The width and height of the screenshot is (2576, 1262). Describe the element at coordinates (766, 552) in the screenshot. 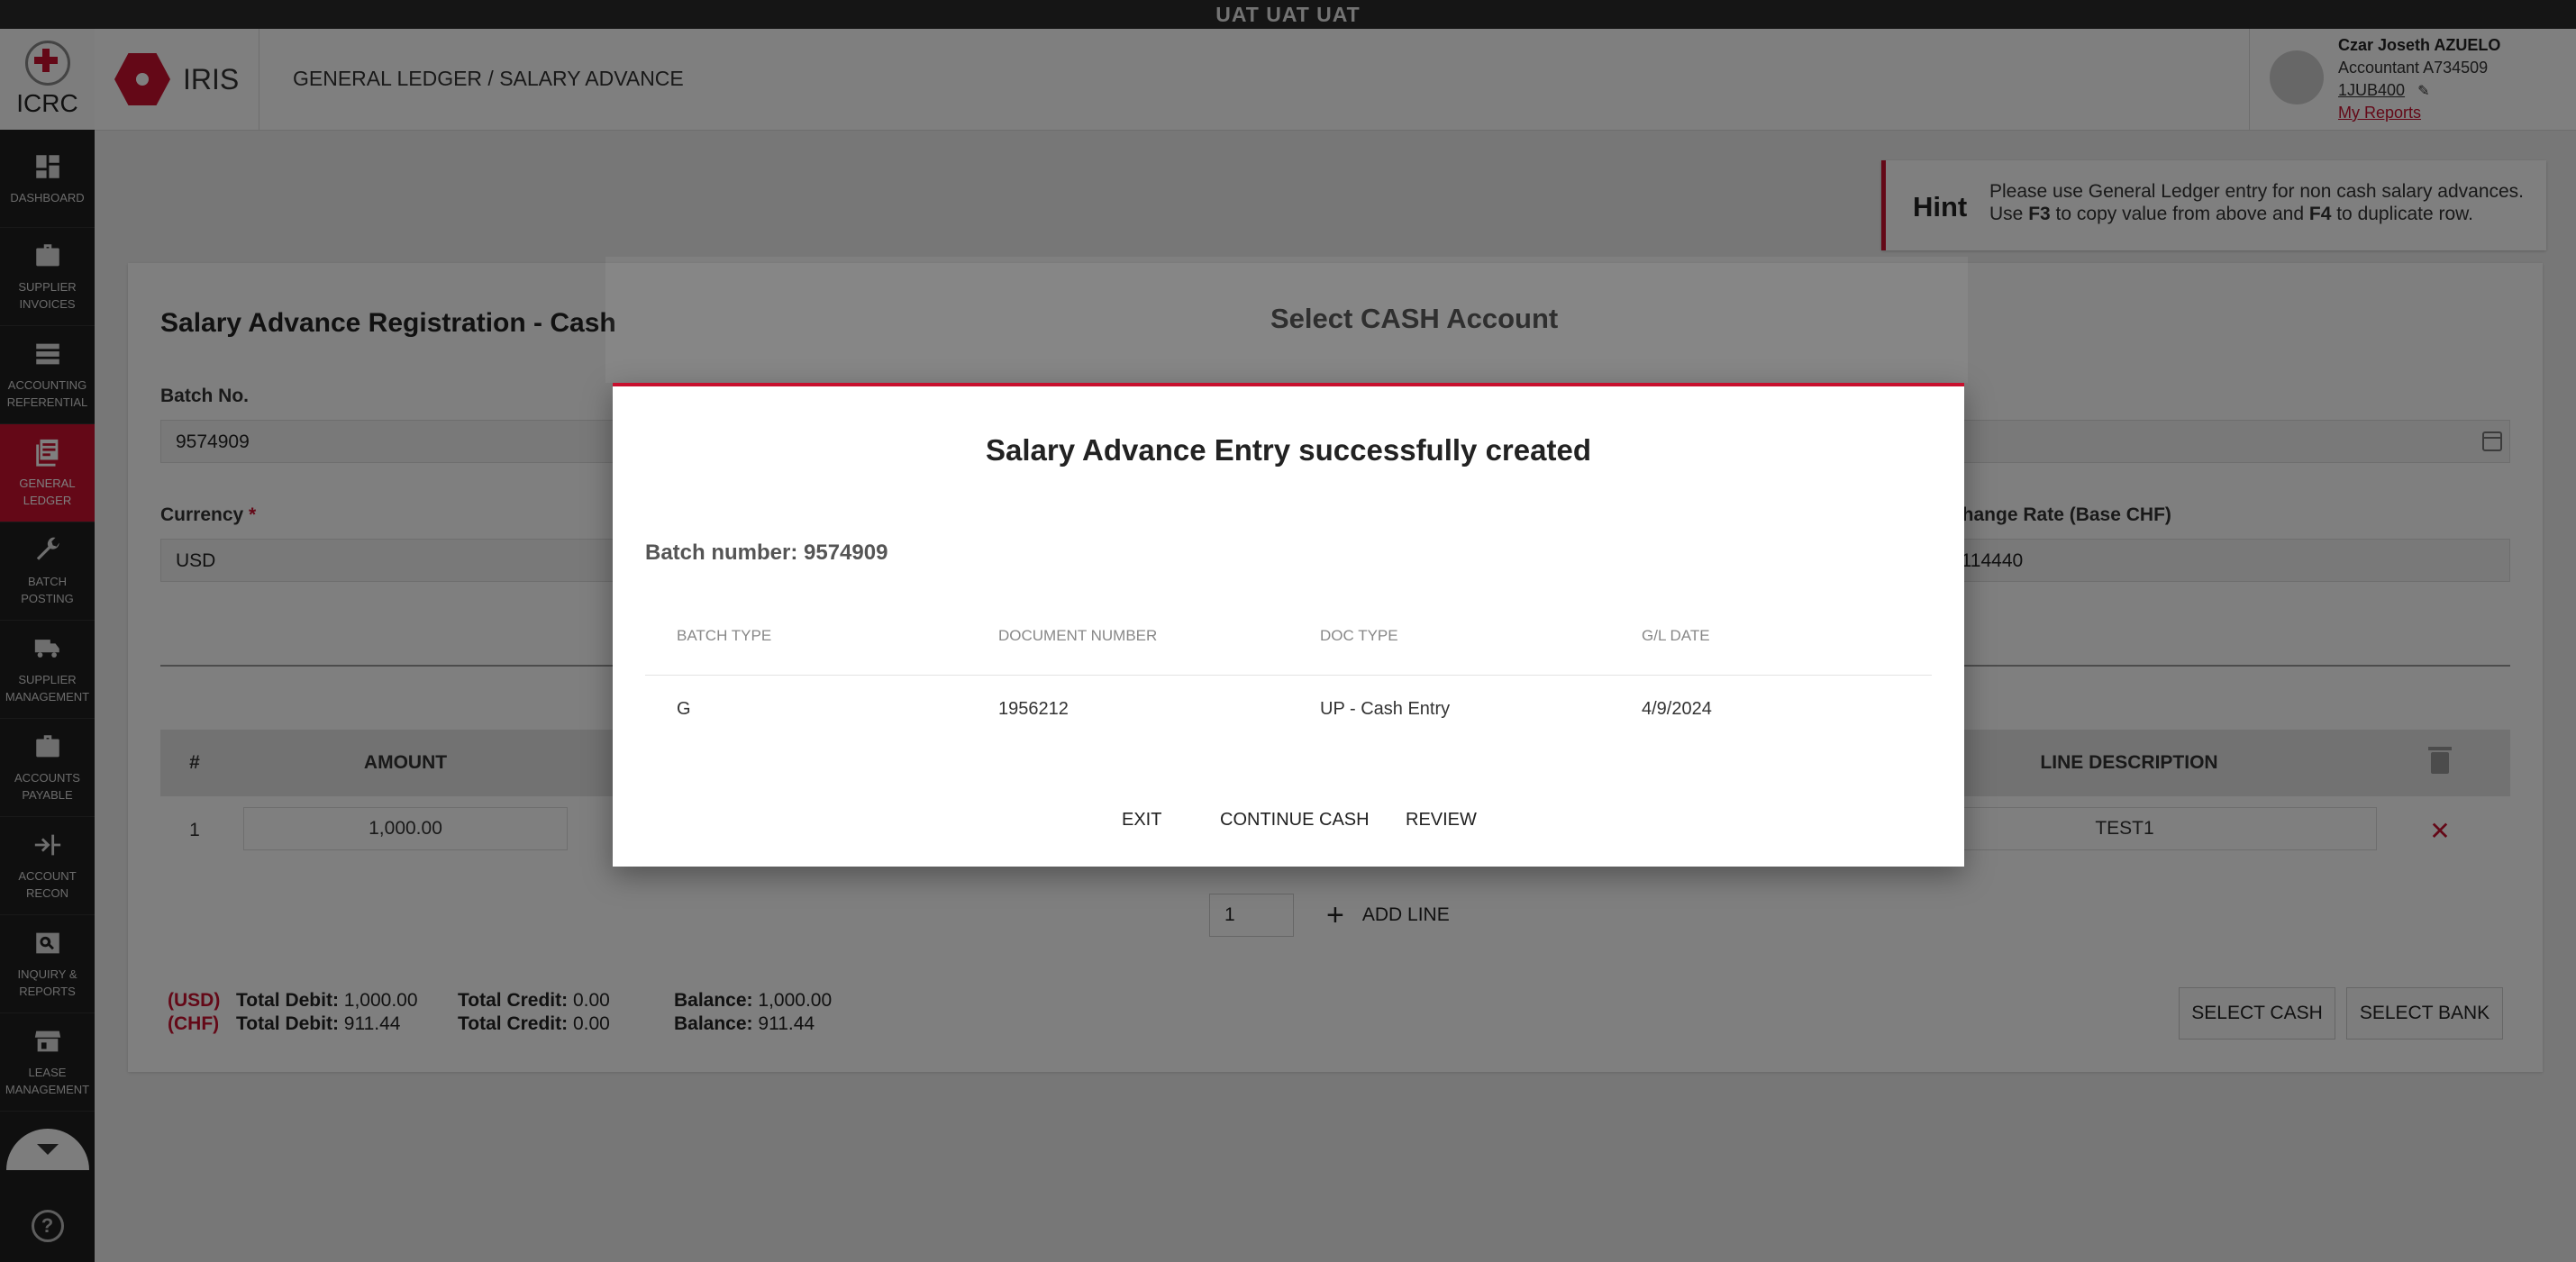

I see `dialog-batch-number: Batch number: 9574909` at that location.